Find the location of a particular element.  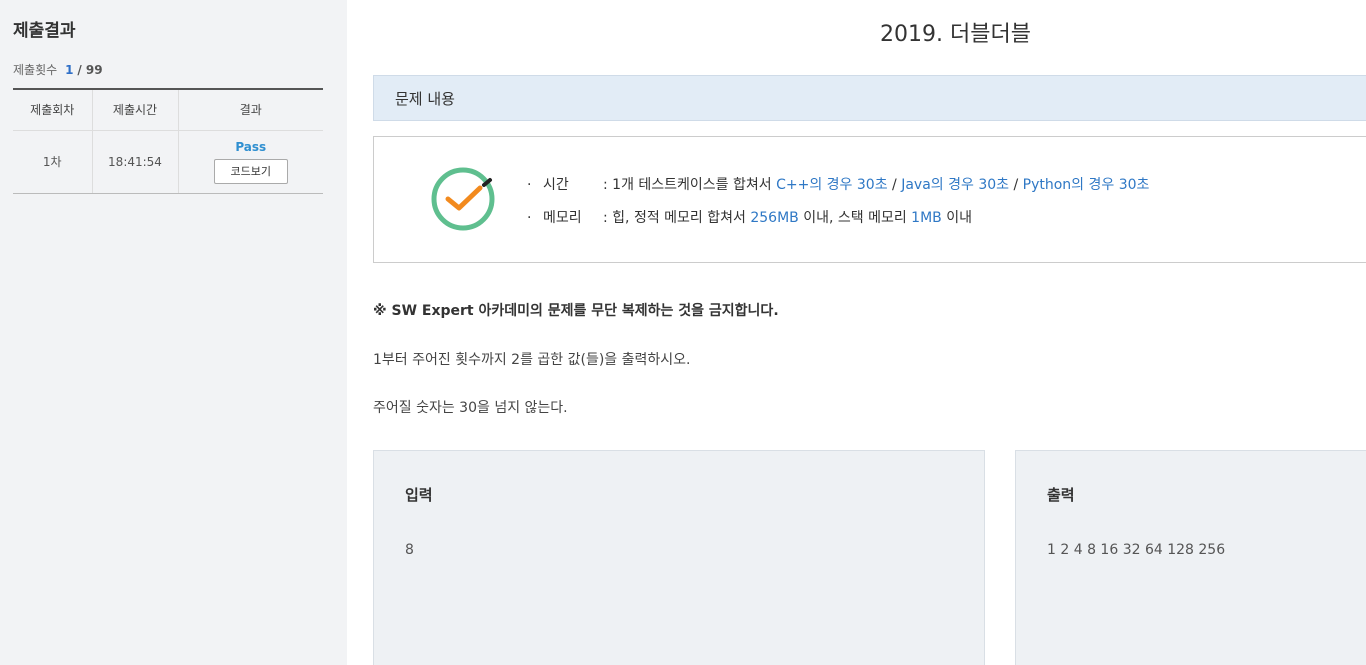

submission-table: 제출회차 제출시간 결과 1차 18:41:54 Pass 코드보기 is located at coordinates (168, 141).